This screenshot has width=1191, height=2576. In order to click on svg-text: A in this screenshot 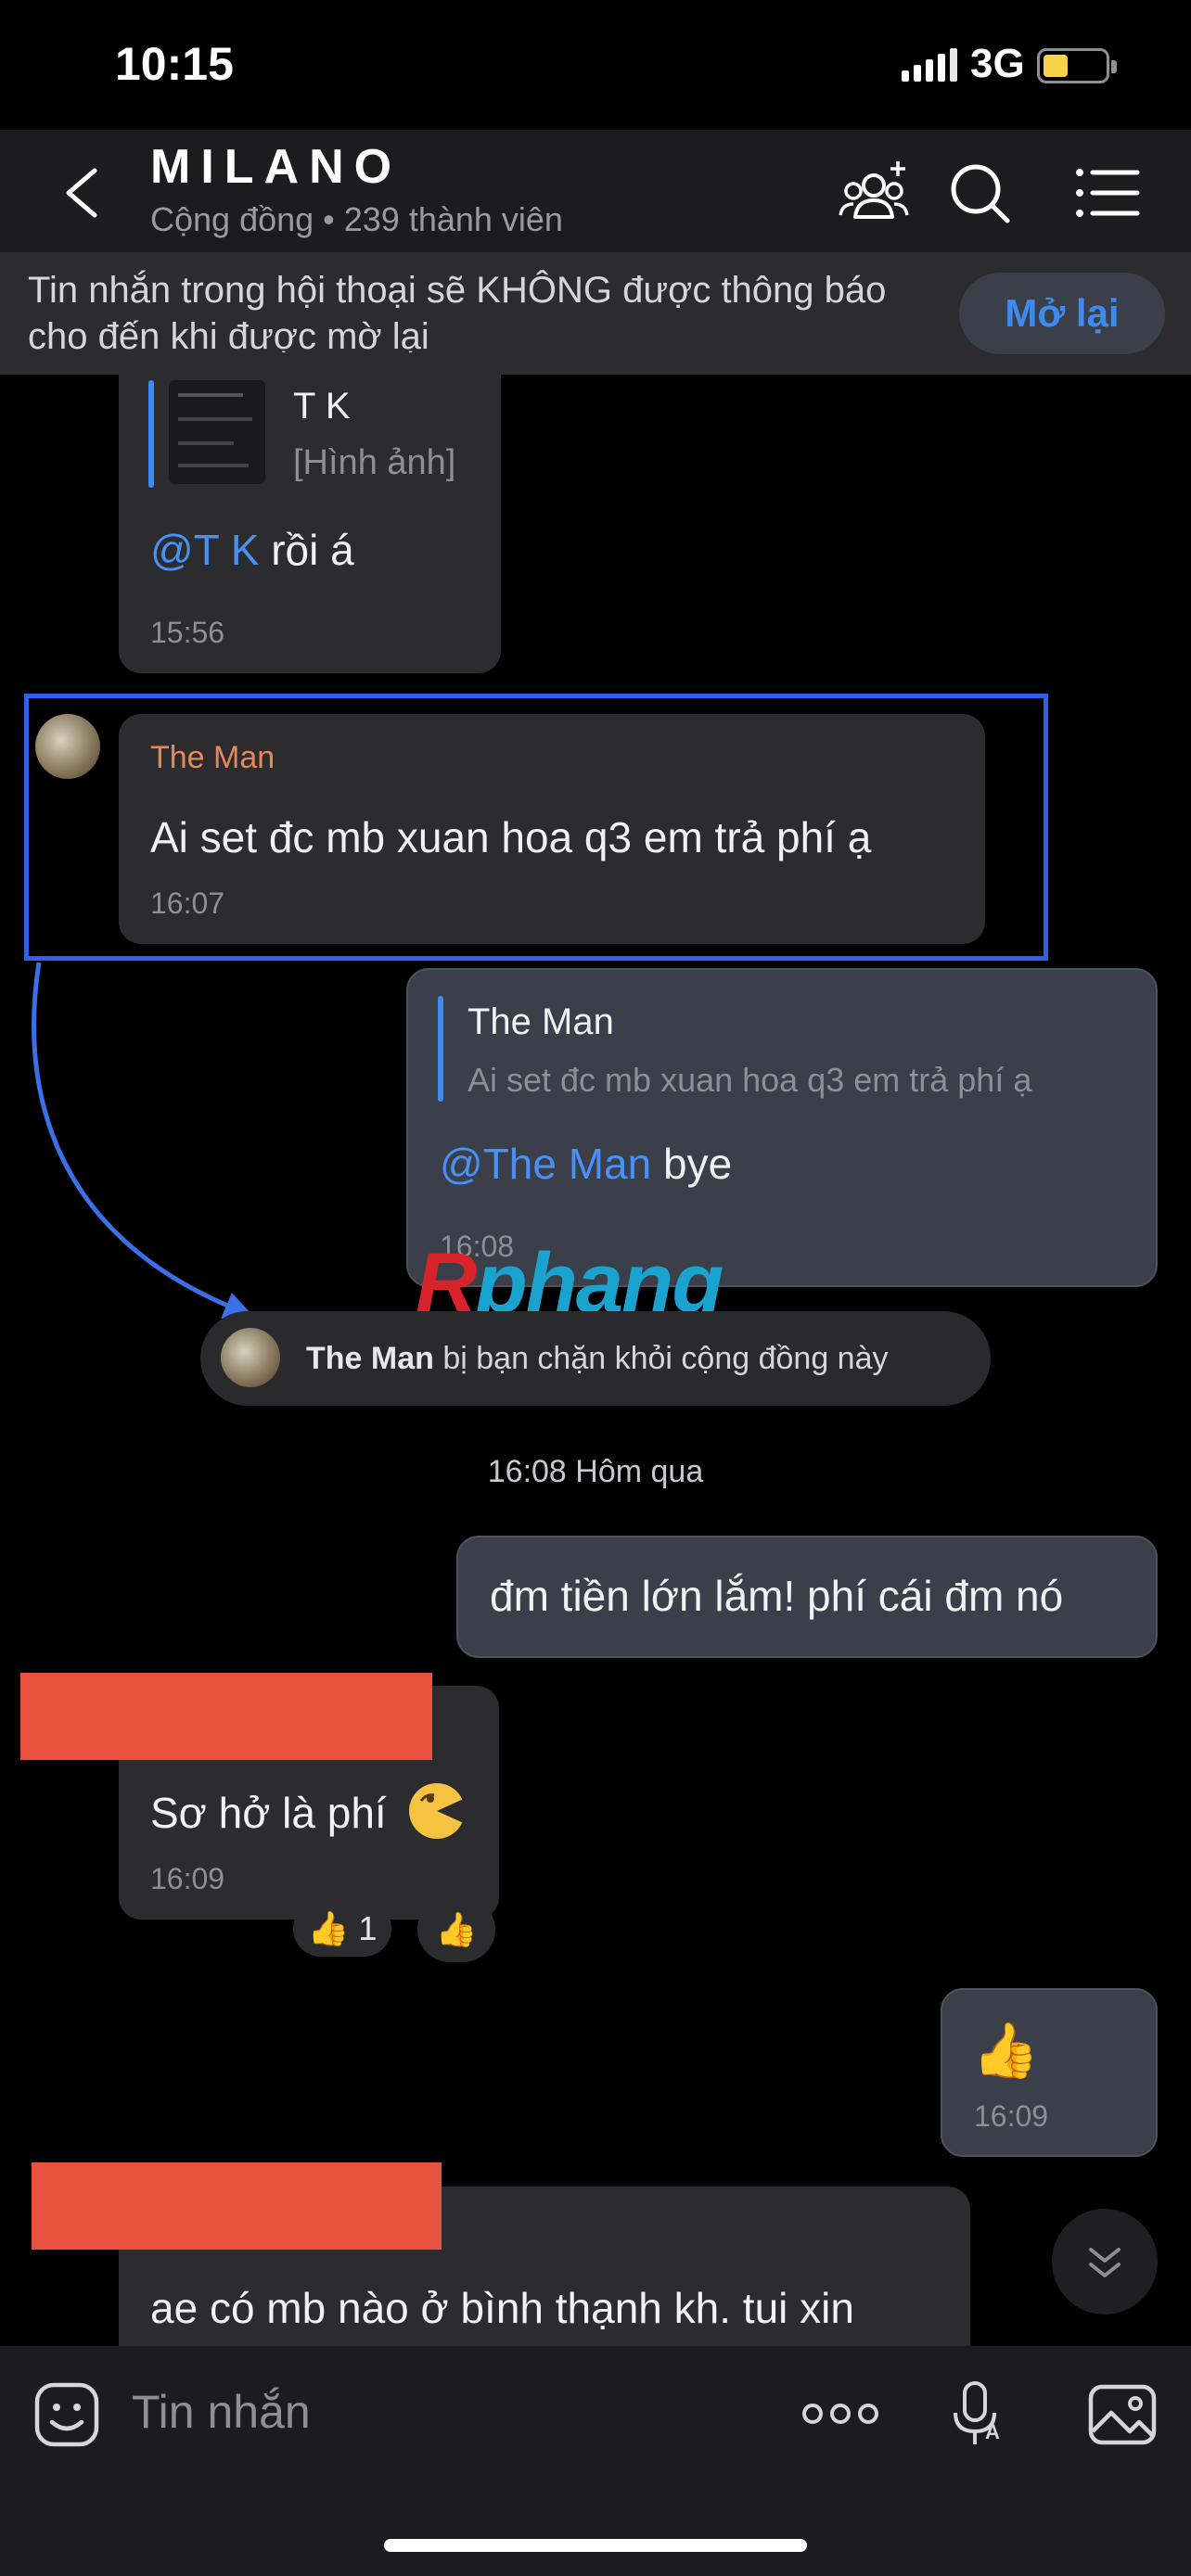, I will do `click(992, 2432)`.